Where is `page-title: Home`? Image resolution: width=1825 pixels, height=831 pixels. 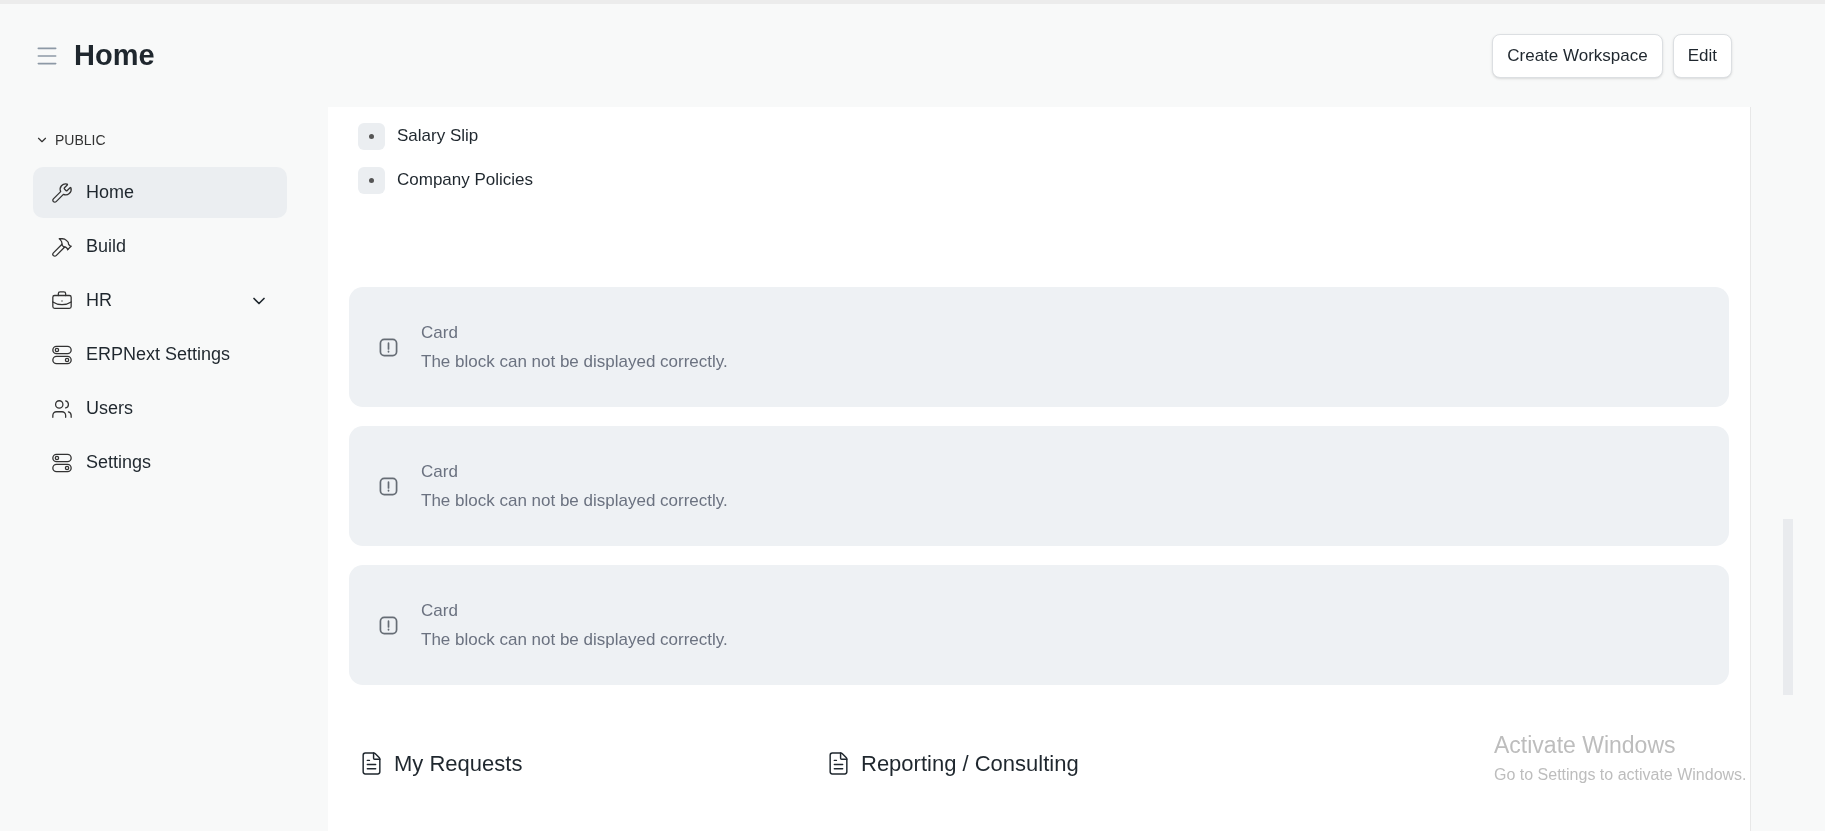
page-title: Home is located at coordinates (114, 55).